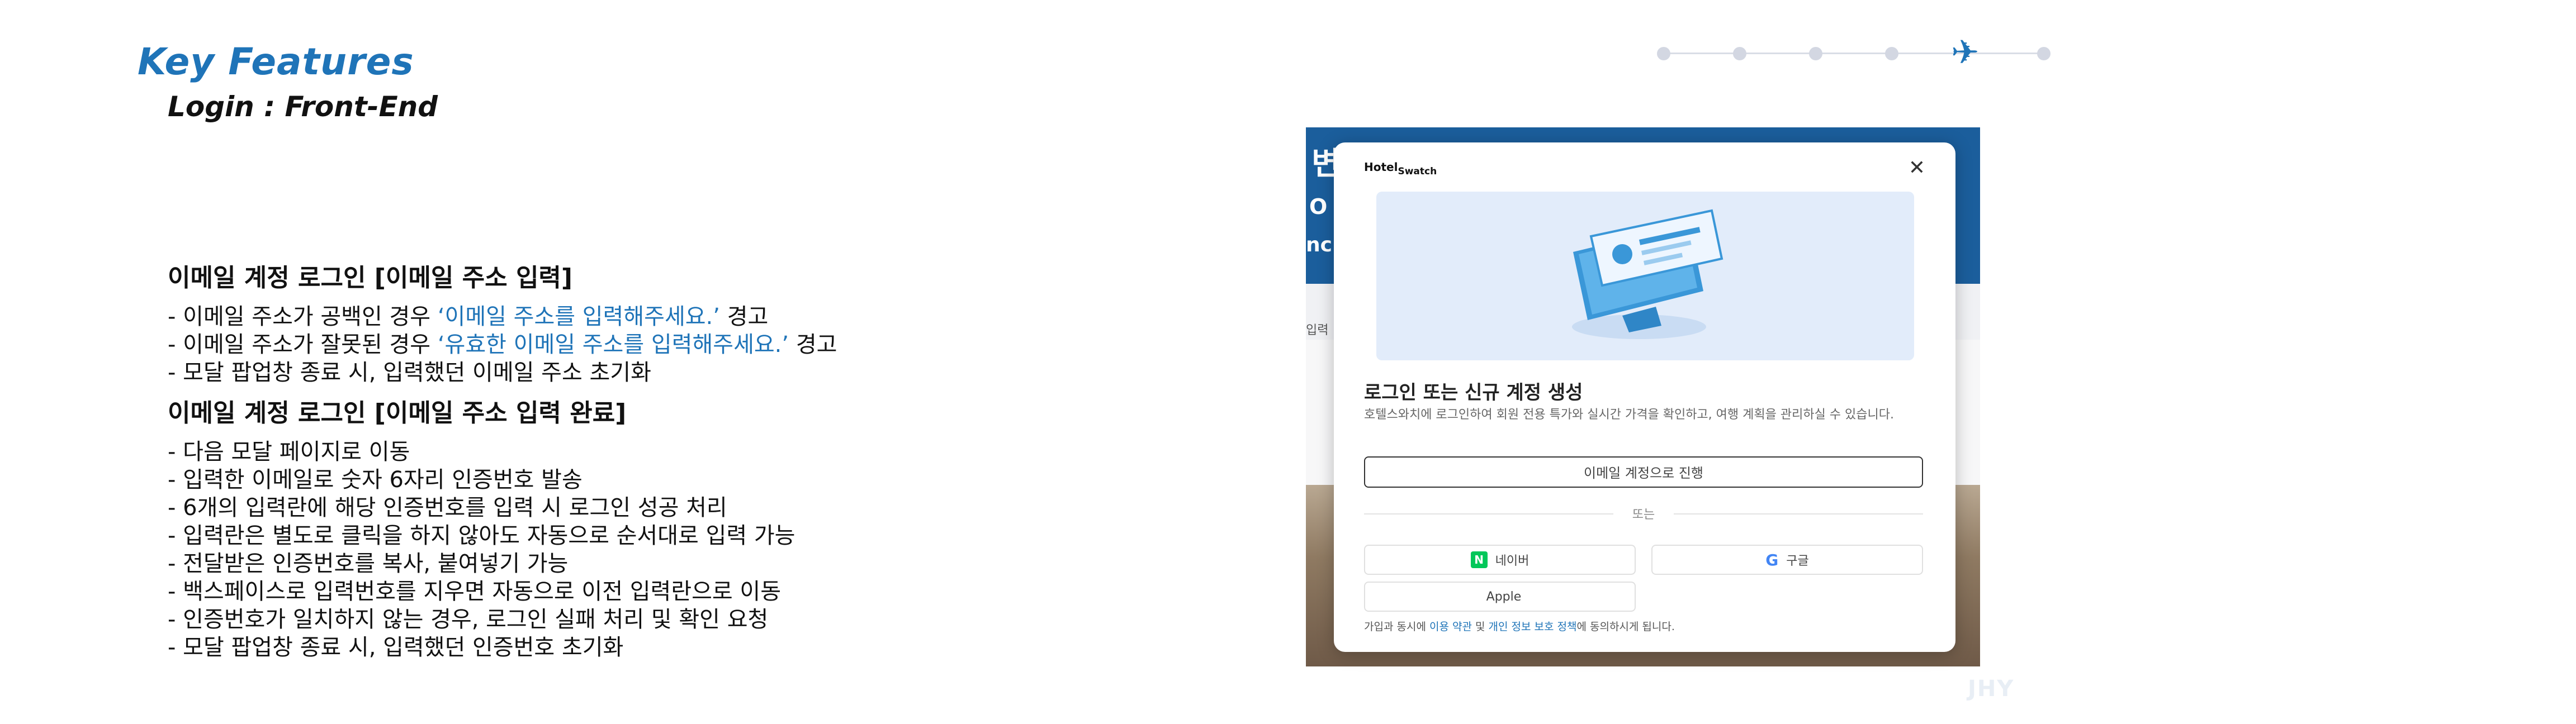 Image resolution: width=2576 pixels, height=724 pixels. What do you see at coordinates (276, 62) in the screenshot?
I see `page-title: Key Features` at bounding box center [276, 62].